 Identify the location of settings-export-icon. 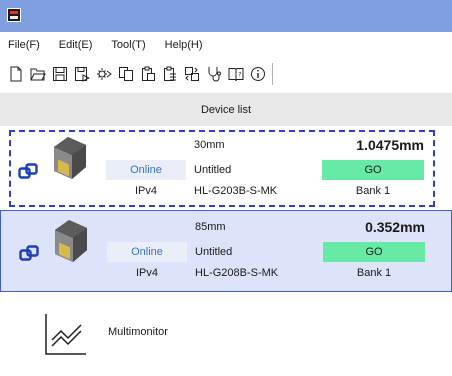
(103, 74).